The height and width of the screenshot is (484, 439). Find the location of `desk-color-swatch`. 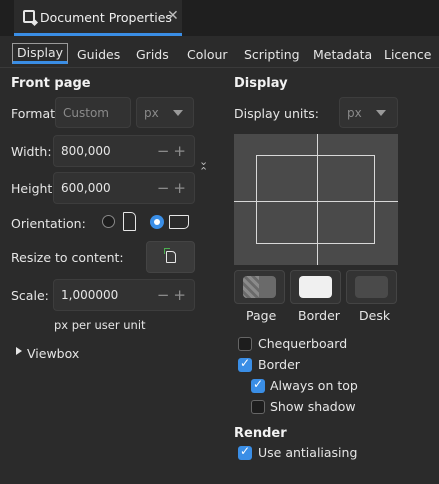

desk-color-swatch is located at coordinates (371, 287).